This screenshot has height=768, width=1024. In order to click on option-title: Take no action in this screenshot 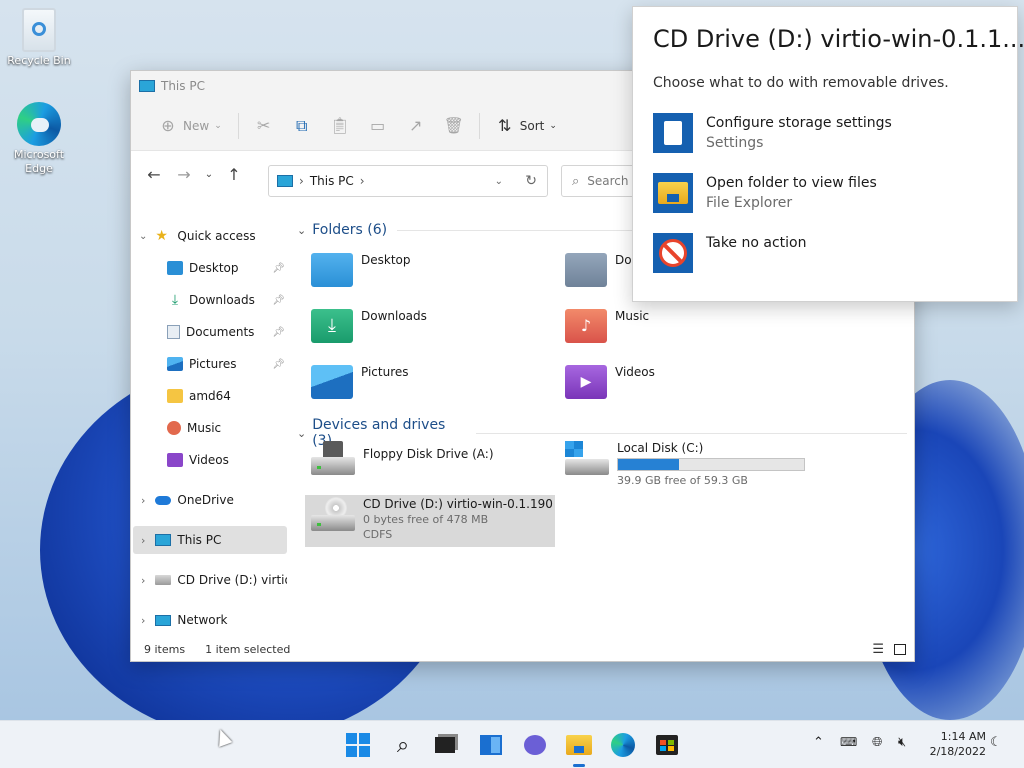, I will do `click(756, 243)`.